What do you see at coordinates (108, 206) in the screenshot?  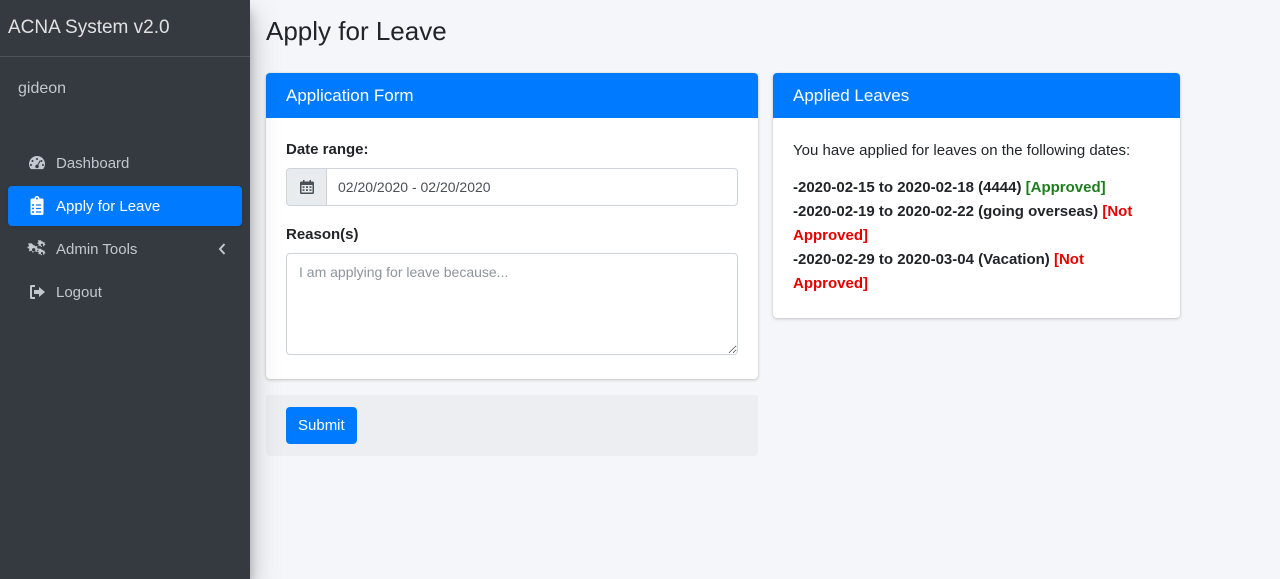 I see `sidebar-item-label: Apply for Leave` at bounding box center [108, 206].